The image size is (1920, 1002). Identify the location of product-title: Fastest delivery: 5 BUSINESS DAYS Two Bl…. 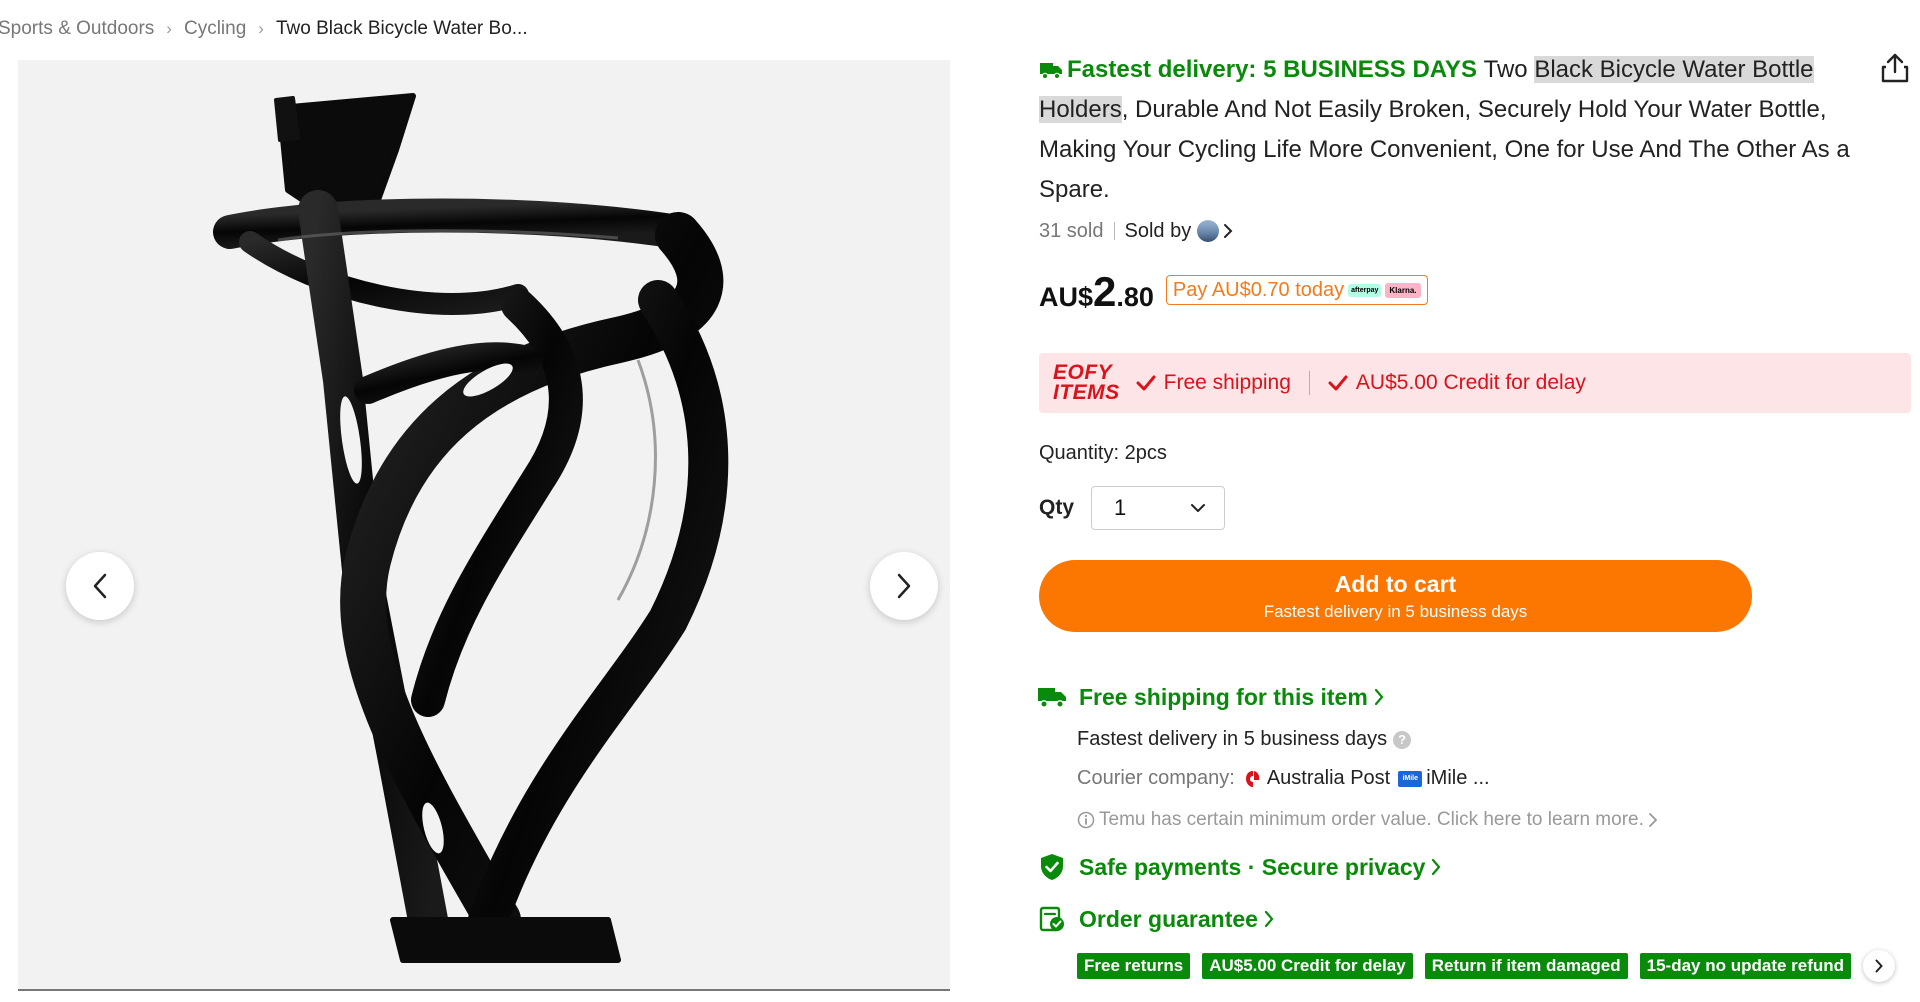
(1449, 130).